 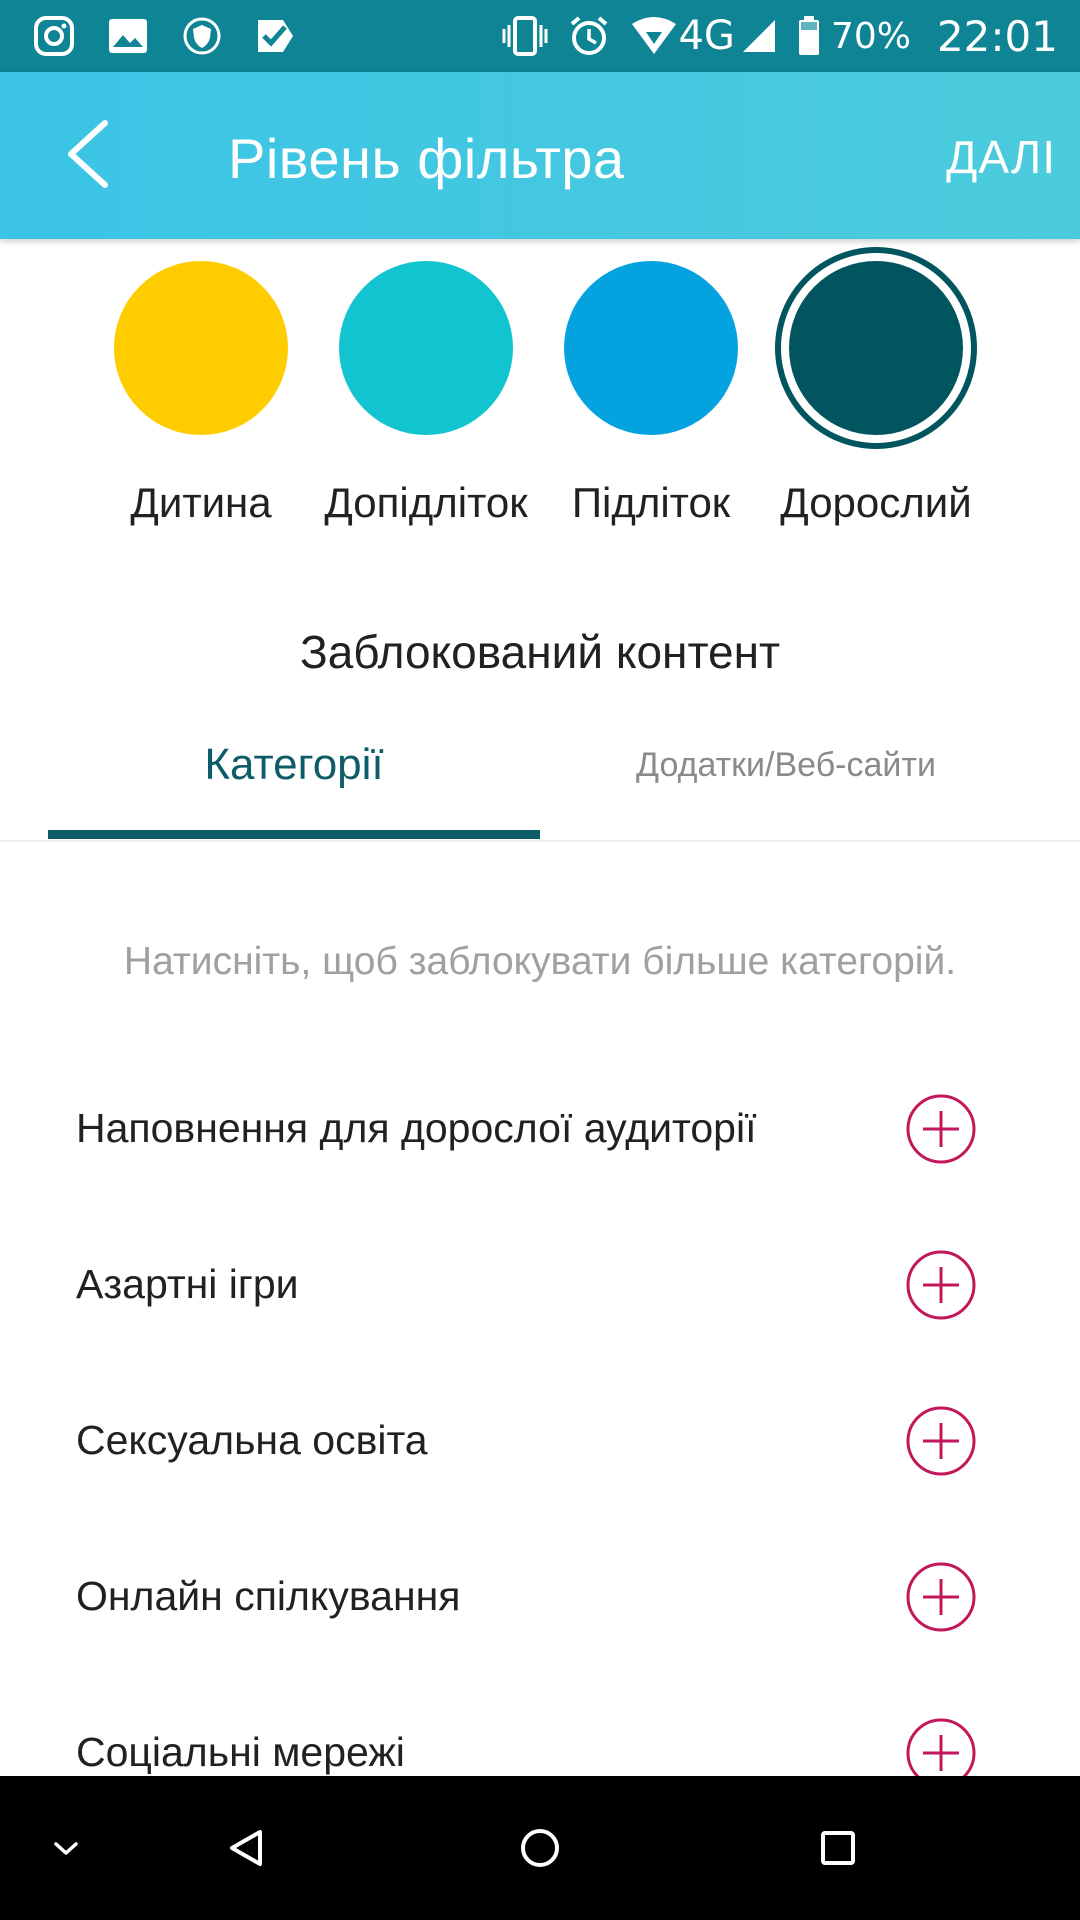 I want to click on nav-recents-button, so click(x=838, y=1848).